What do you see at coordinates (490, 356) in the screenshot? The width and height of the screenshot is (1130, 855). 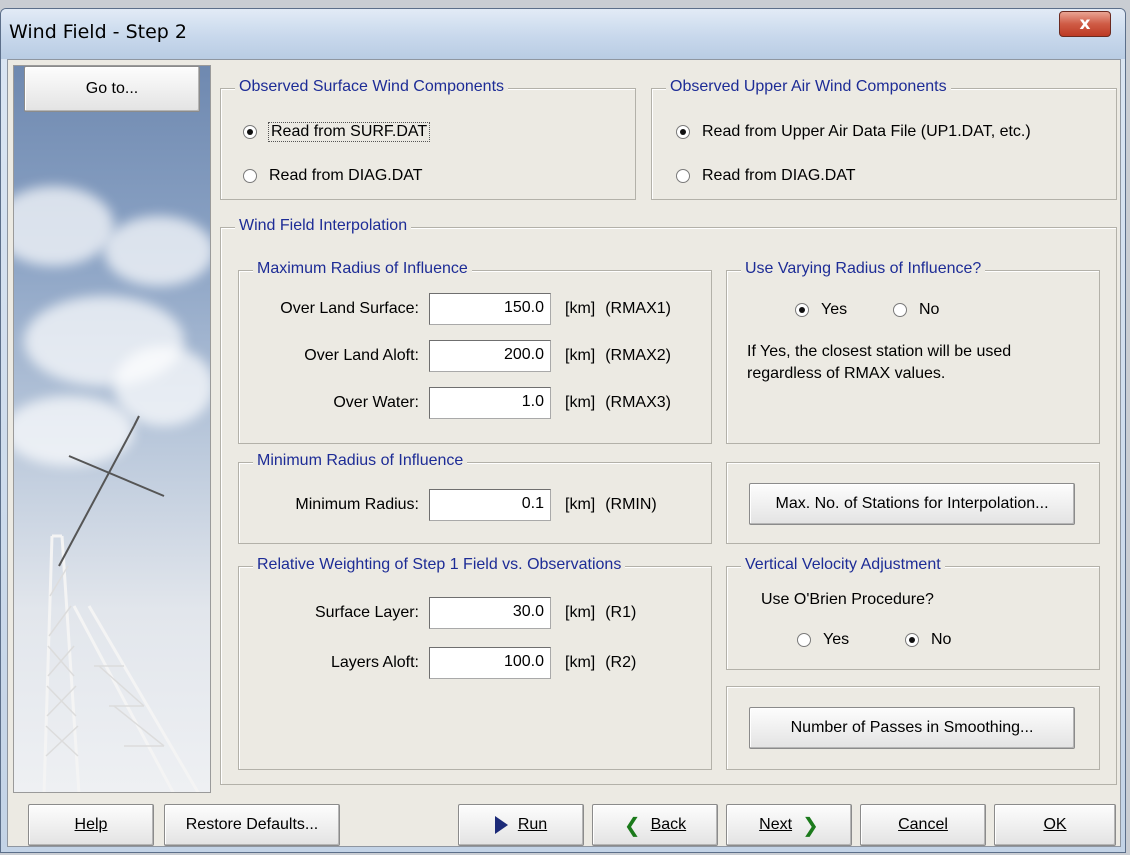 I see `rmax2-input: 200.0` at bounding box center [490, 356].